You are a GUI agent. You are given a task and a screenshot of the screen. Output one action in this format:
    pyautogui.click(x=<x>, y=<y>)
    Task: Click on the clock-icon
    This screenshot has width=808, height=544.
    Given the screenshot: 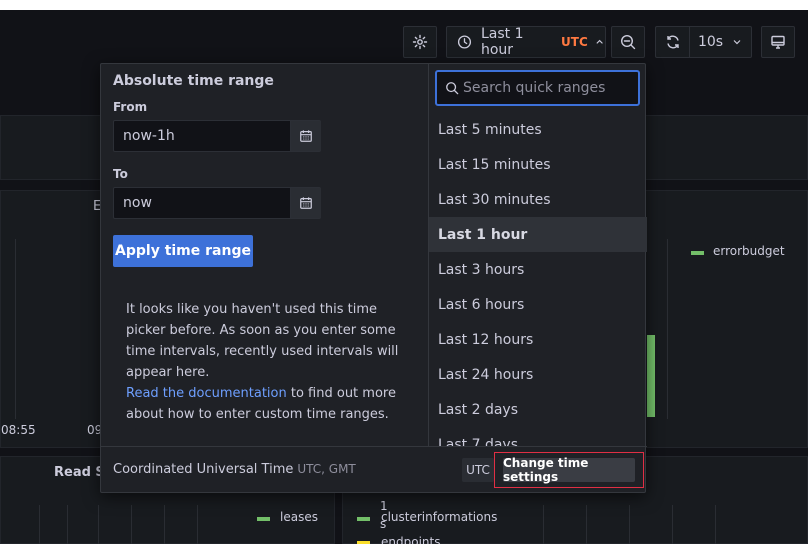 What is the action you would take?
    pyautogui.click(x=464, y=42)
    